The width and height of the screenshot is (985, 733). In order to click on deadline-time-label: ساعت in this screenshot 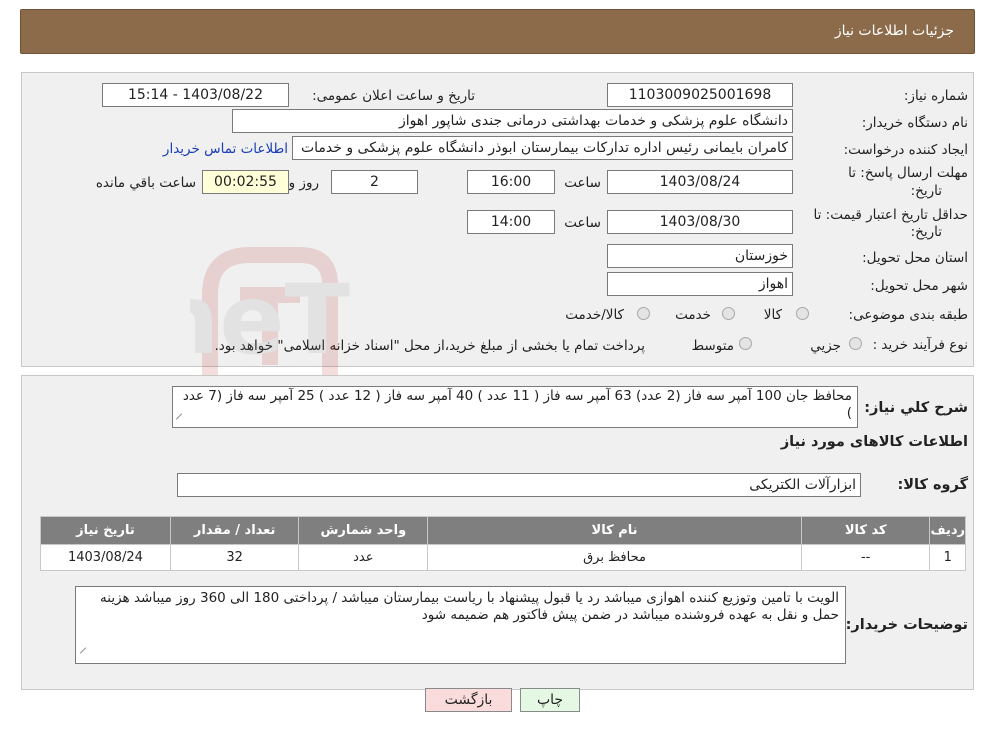, I will do `click(582, 183)`.